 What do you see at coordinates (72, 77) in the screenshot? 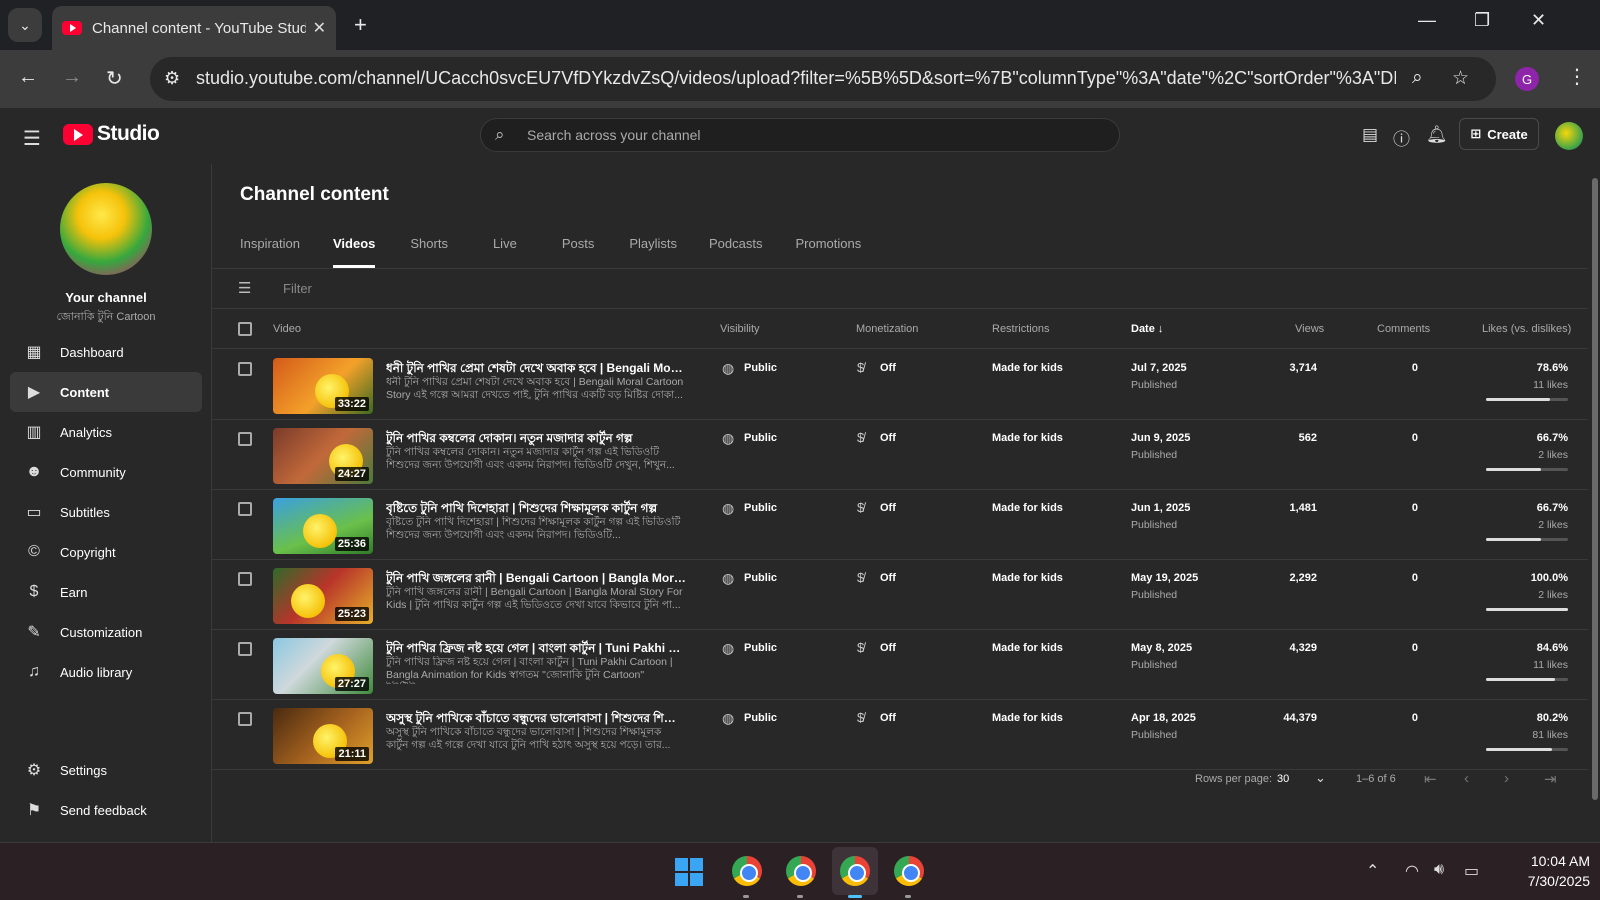
I see `forward-icon: →` at bounding box center [72, 77].